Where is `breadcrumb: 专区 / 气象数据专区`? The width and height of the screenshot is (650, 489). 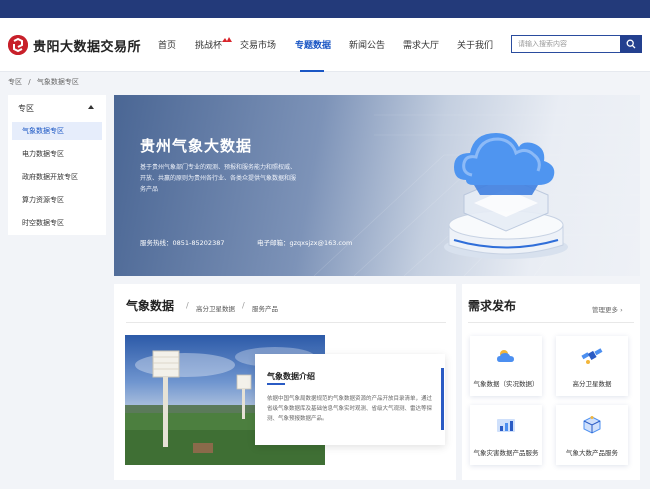
breadcrumb: 专区 / 气象数据专区 is located at coordinates (45, 82).